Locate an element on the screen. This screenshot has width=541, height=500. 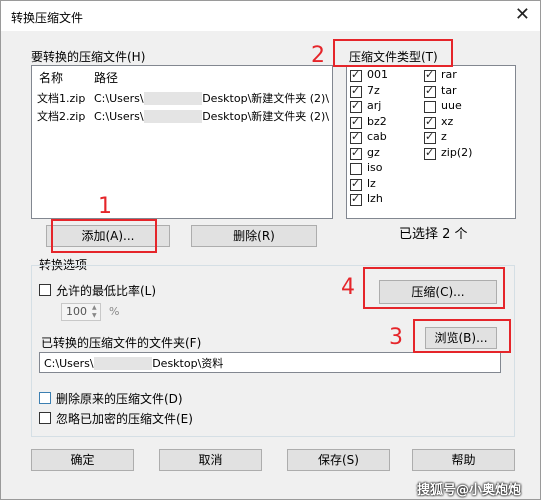
ignore-encrypted-label: 忽略已加密的压缩文件(E) is located at coordinates (124, 419).